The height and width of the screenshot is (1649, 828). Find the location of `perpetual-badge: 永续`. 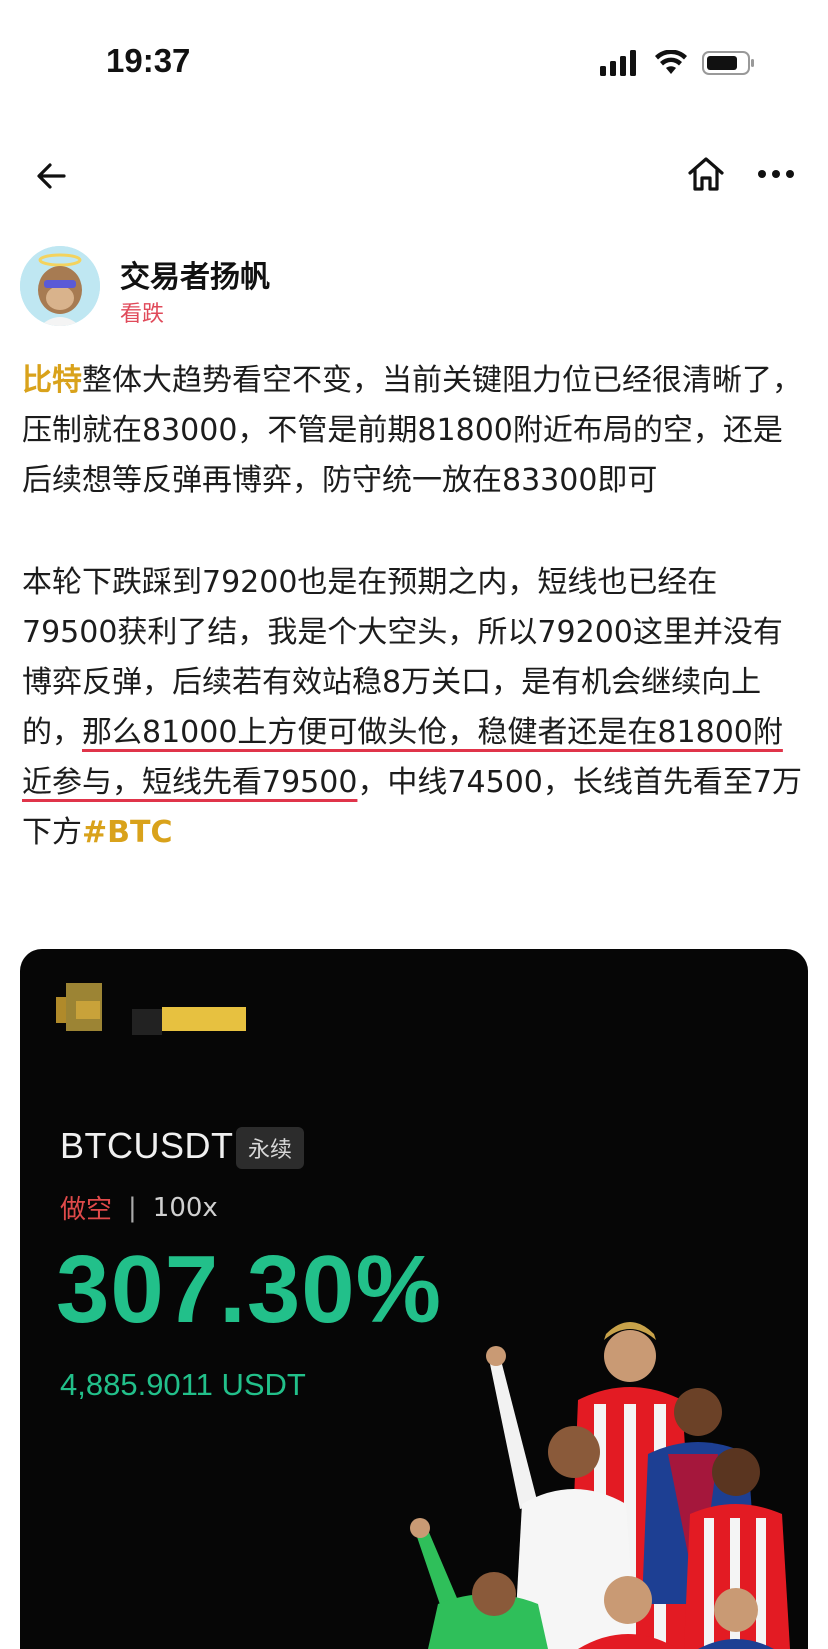

perpetual-badge: 永续 is located at coordinates (270, 1148).